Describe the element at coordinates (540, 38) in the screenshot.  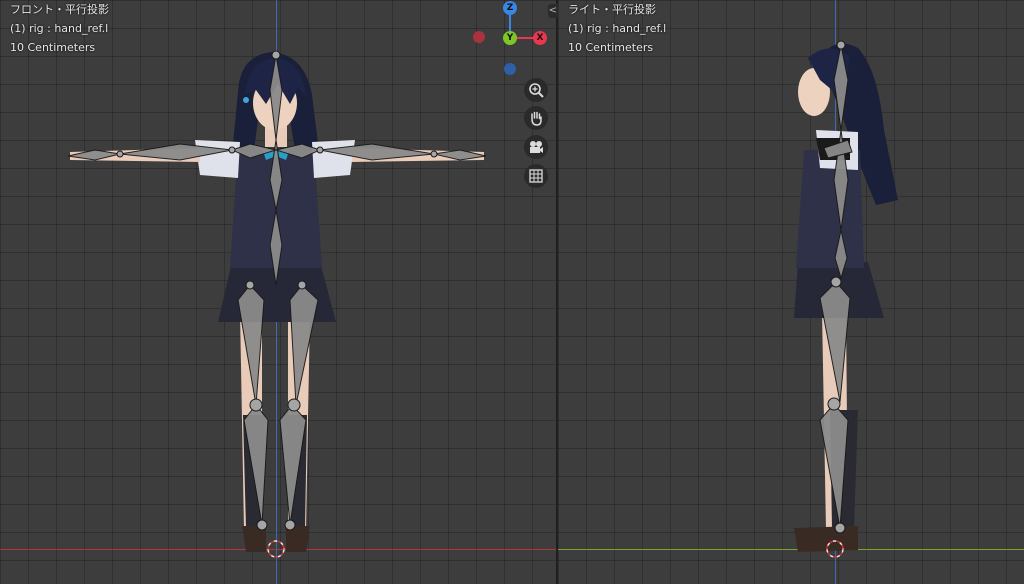
I see `gizmo-x-axis: X` at that location.